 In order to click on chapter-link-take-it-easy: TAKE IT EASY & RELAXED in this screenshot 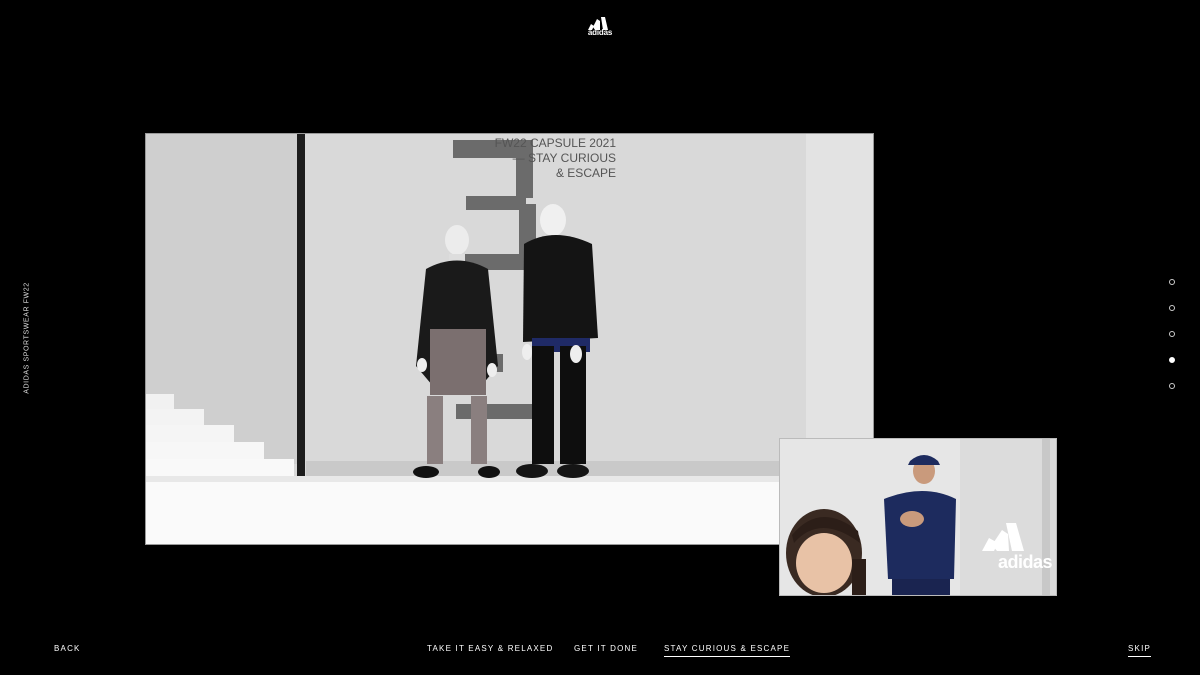, I will do `click(490, 648)`.